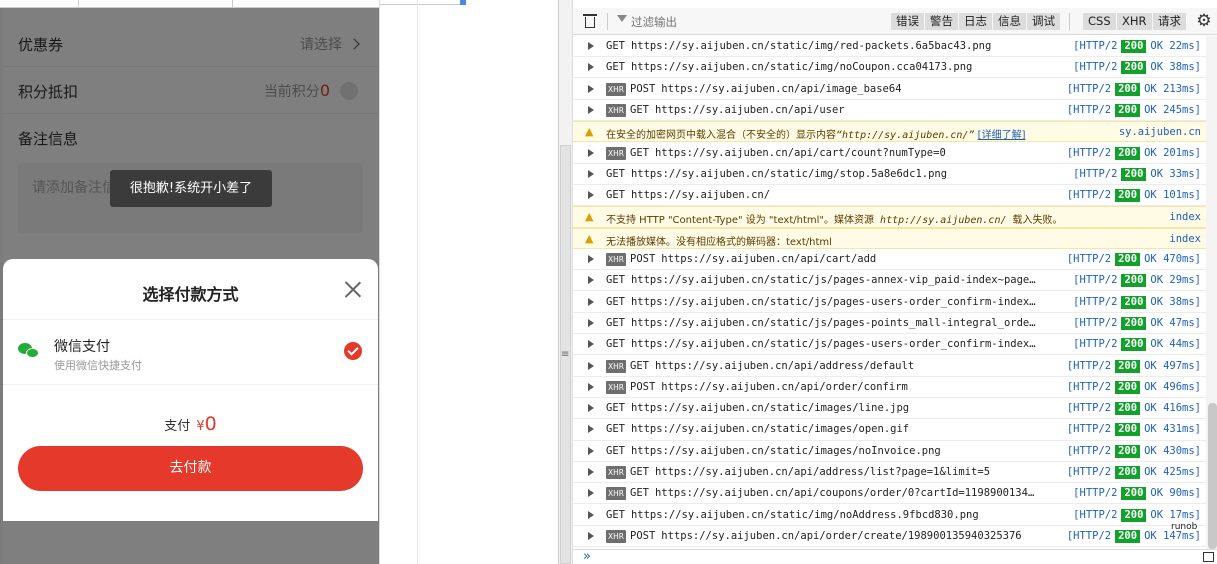 The image size is (1217, 564). What do you see at coordinates (590, 21) in the screenshot?
I see `trash-icon` at bounding box center [590, 21].